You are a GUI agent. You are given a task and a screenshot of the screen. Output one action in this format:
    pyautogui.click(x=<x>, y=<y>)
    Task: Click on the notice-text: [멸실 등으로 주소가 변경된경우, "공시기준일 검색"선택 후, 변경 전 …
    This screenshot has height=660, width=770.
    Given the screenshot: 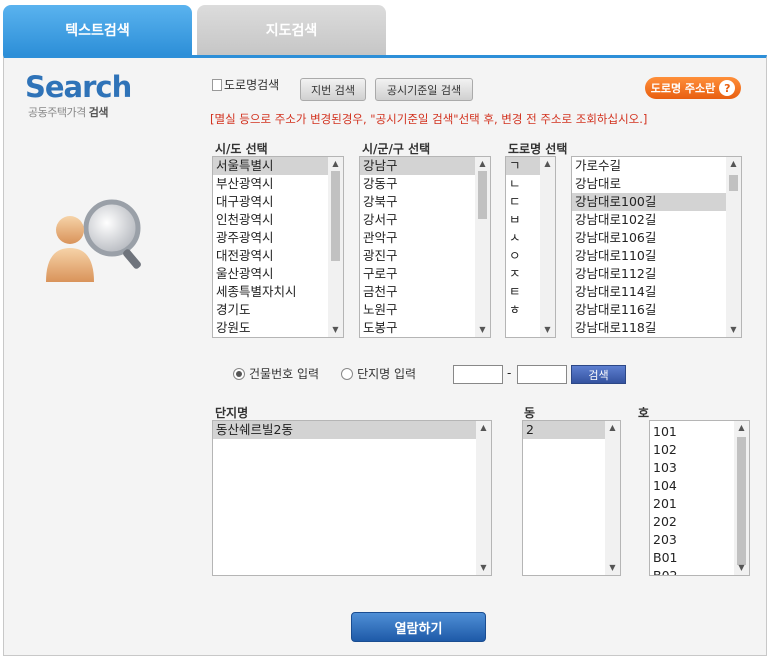 What is the action you would take?
    pyautogui.click(x=429, y=119)
    